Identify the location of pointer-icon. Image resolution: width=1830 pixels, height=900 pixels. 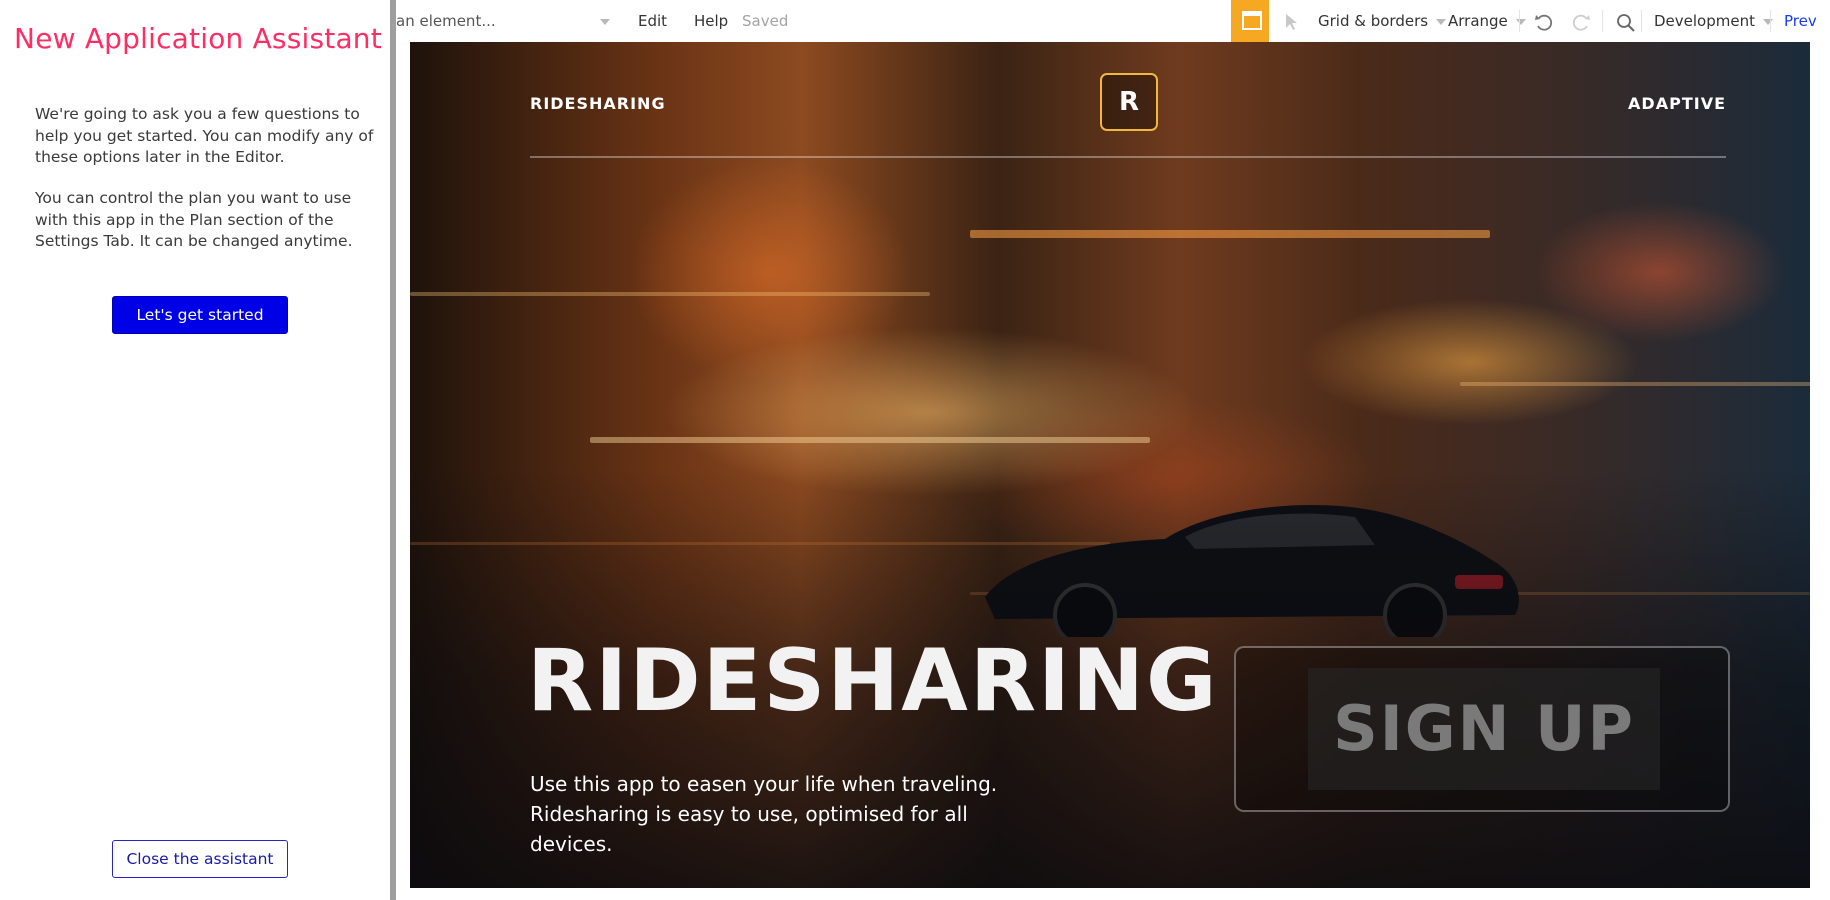
(1292, 24).